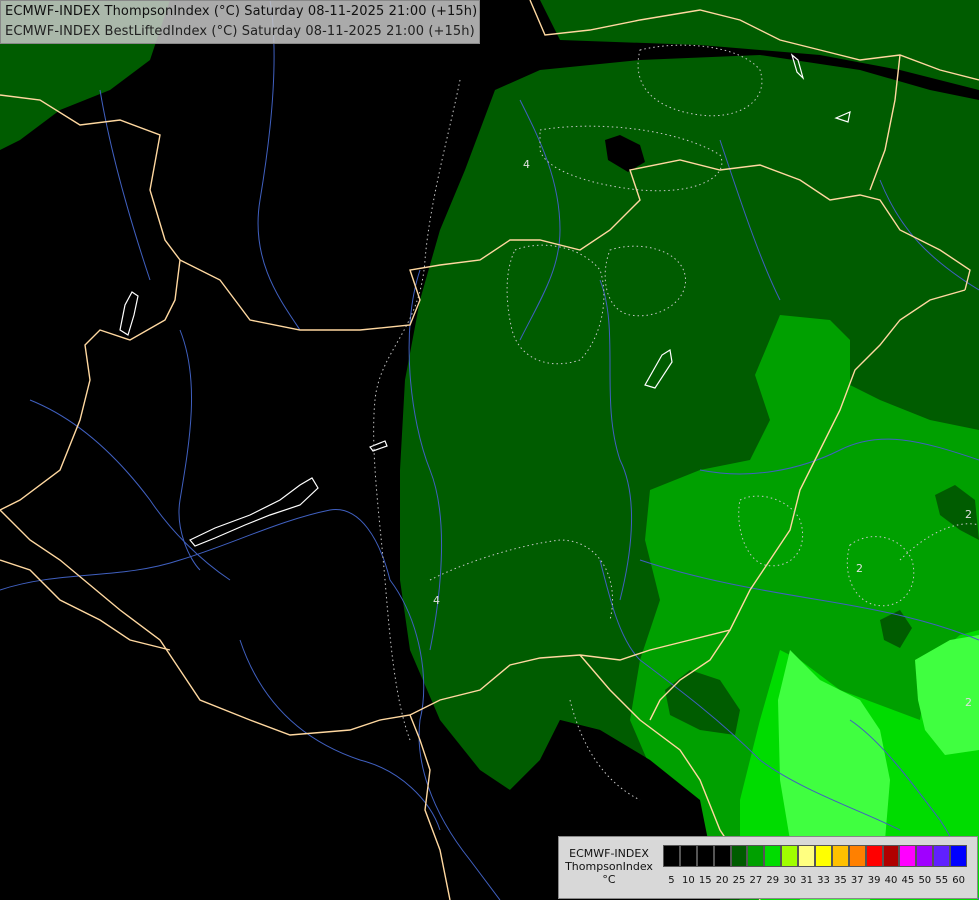  I want to click on legend-tick-label: 50, so click(925, 880).